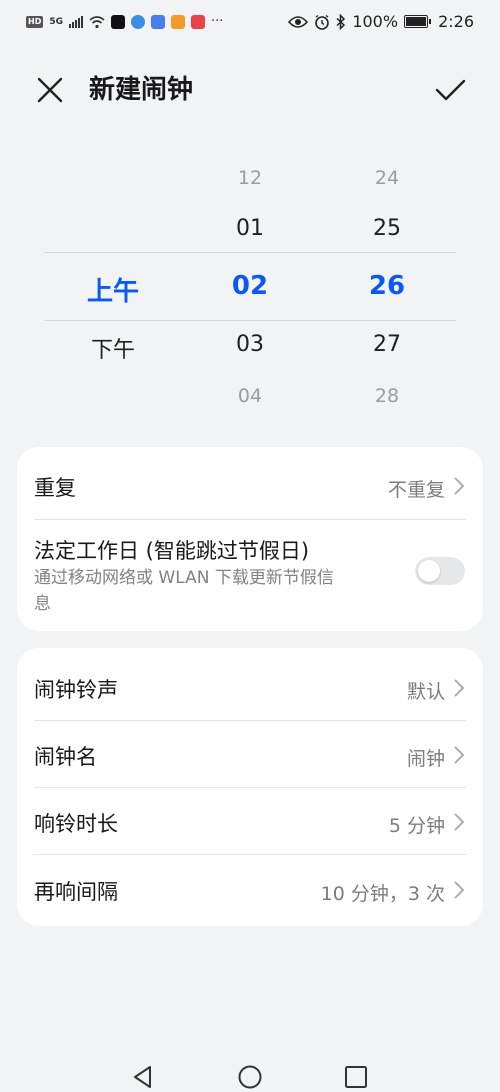  Describe the element at coordinates (425, 759) in the screenshot. I see `alarm-name-value: 闹钟` at that location.